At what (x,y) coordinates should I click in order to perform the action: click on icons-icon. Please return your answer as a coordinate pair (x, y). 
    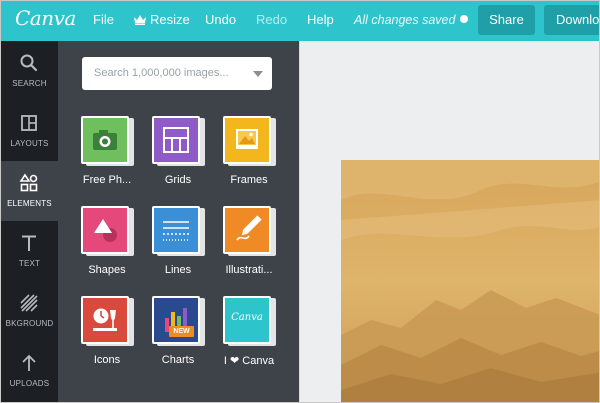
    Looking at the image, I should click on (105, 319).